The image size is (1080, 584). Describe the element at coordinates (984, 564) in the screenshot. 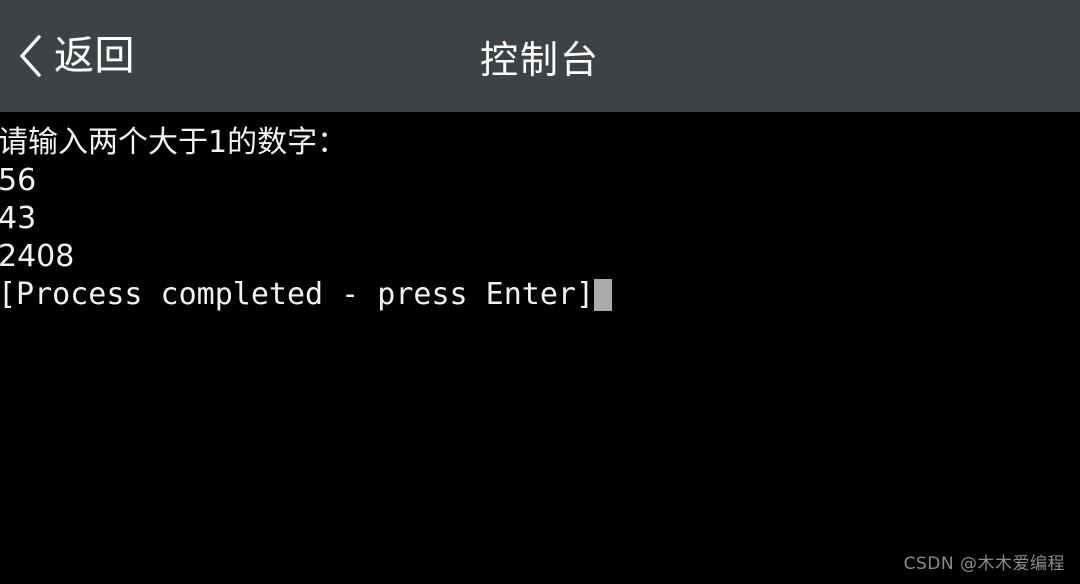

I see `watermark: CSDN @木木爱编程` at that location.